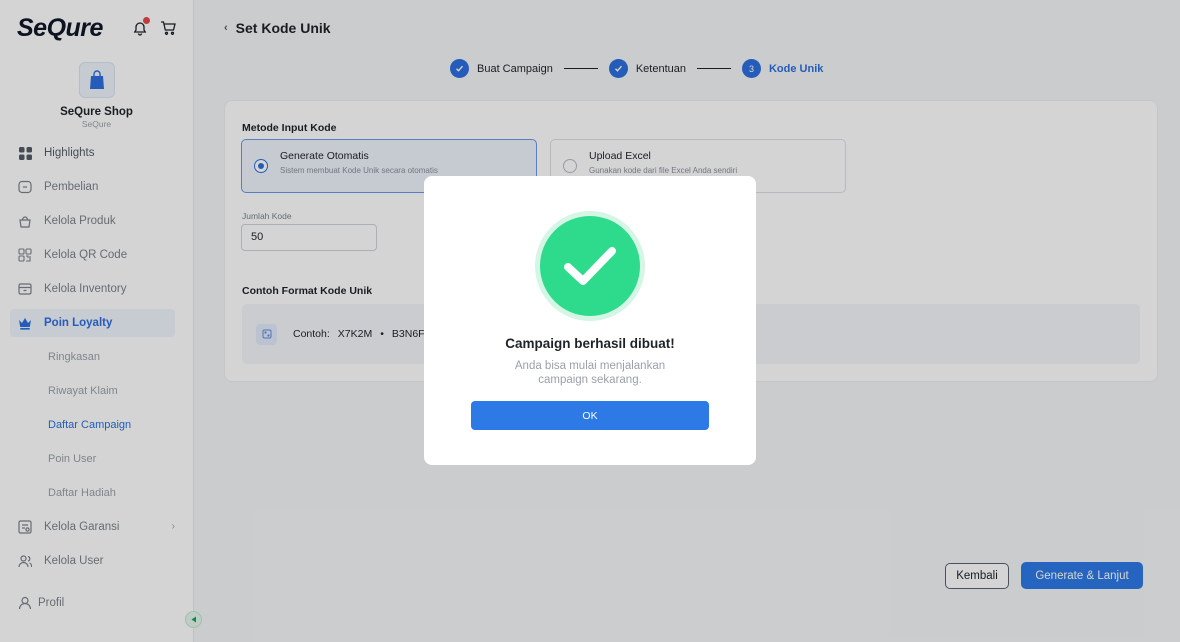 This screenshot has width=1180, height=642. I want to click on modal-title: Campaign berhasil dibuat!, so click(590, 343).